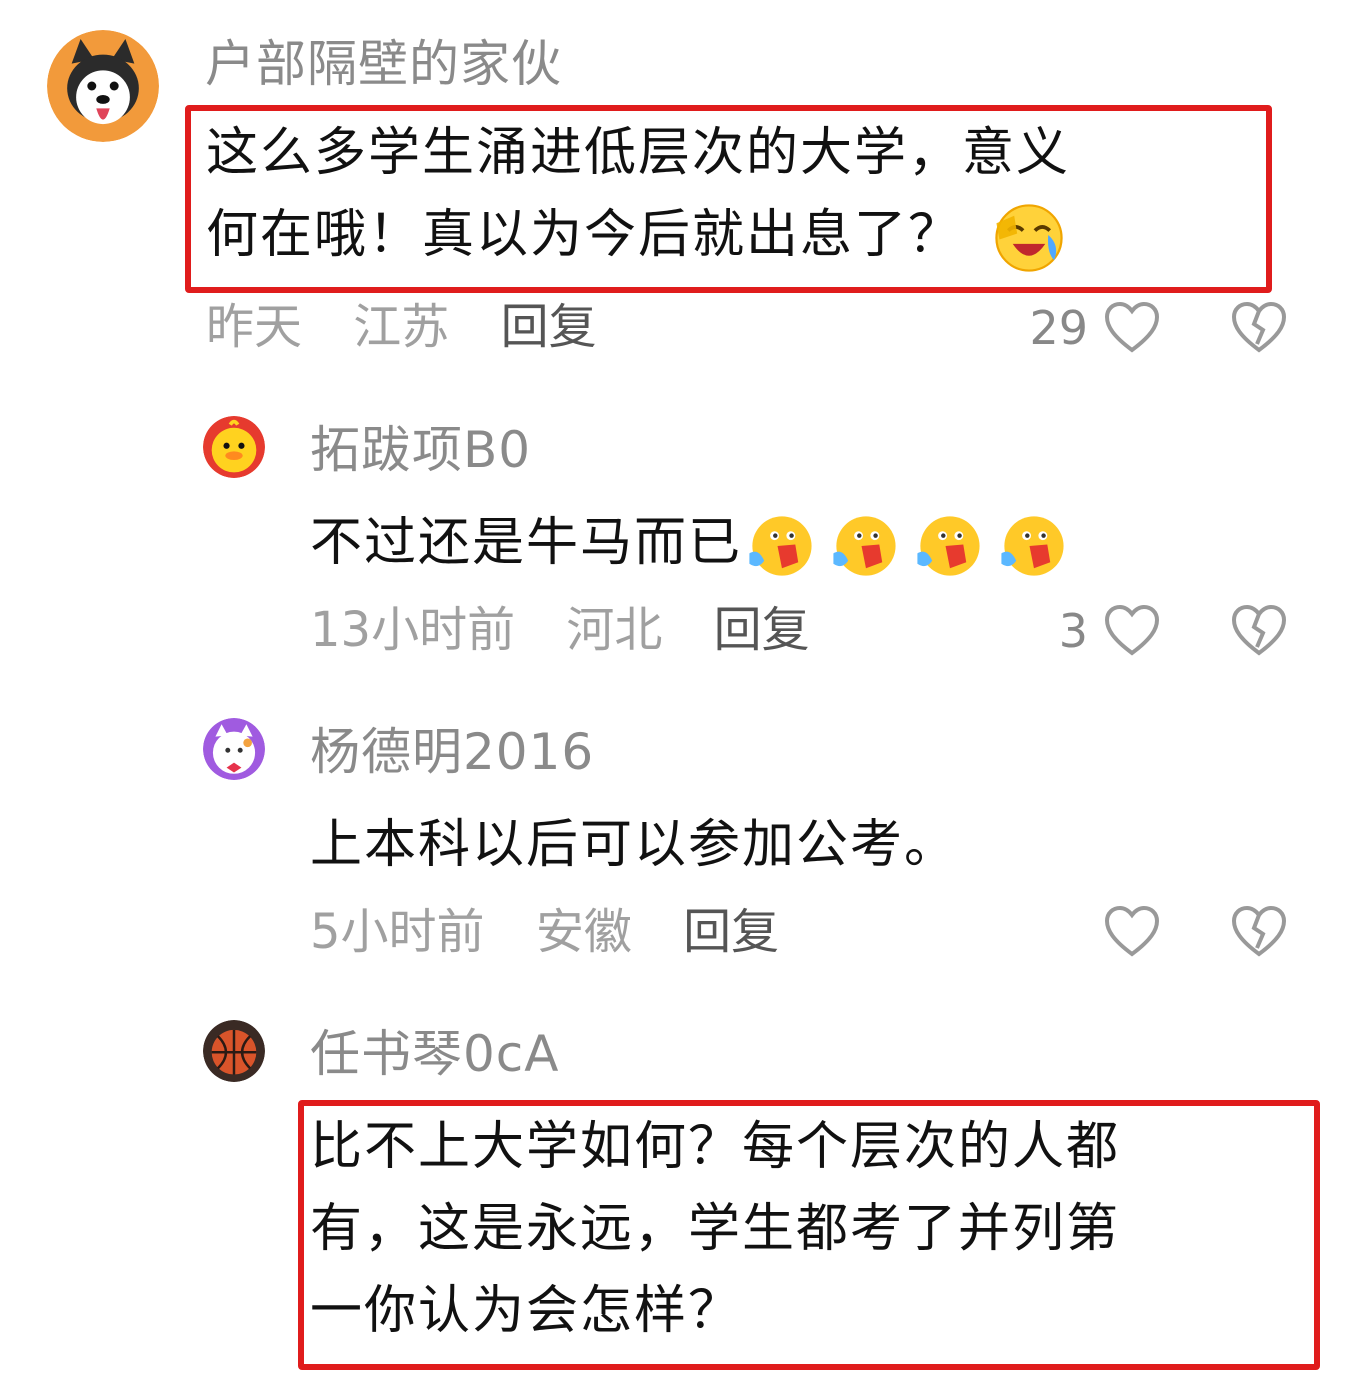  What do you see at coordinates (435, 1054) in the screenshot?
I see `comment-username: 任书琴0cA` at bounding box center [435, 1054].